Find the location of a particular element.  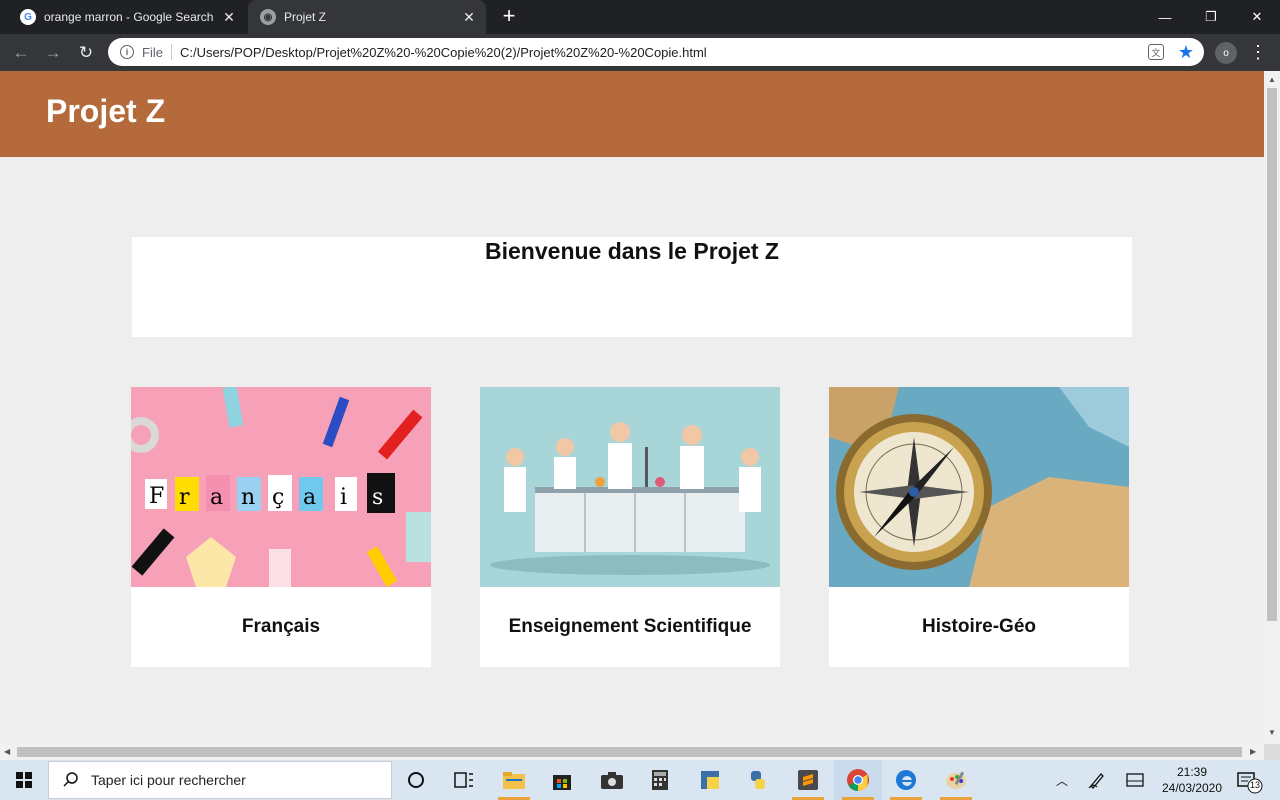

keyboard-icon is located at coordinates (1135, 780).